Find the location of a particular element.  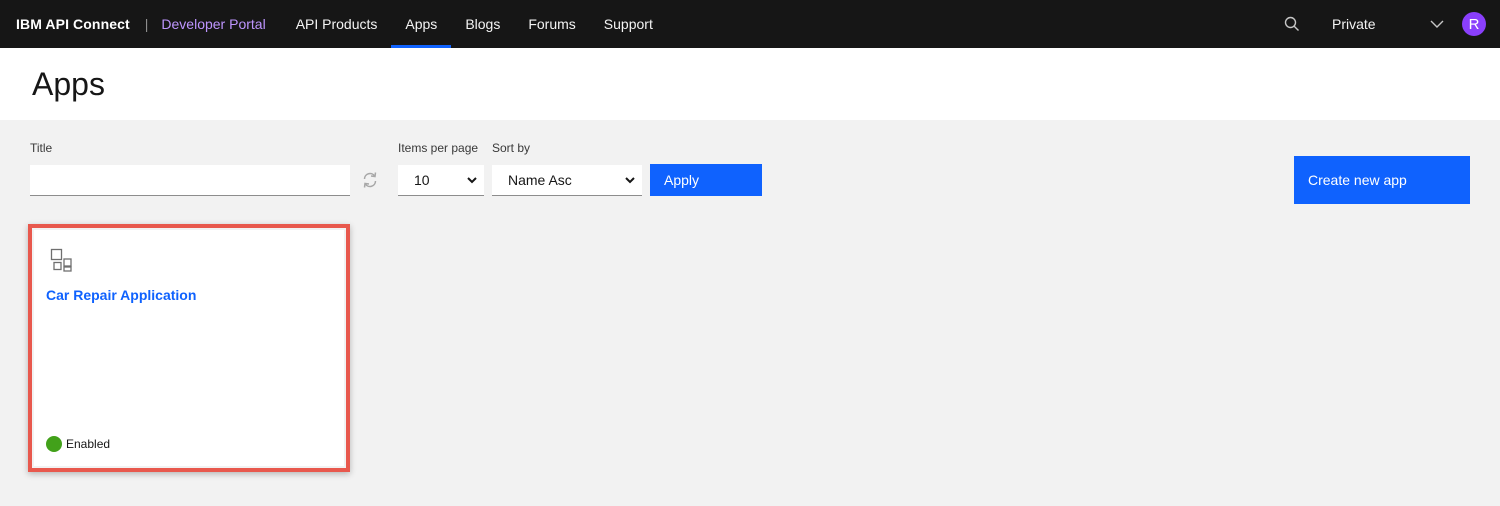

app-status-text: Enabled is located at coordinates (88, 444).